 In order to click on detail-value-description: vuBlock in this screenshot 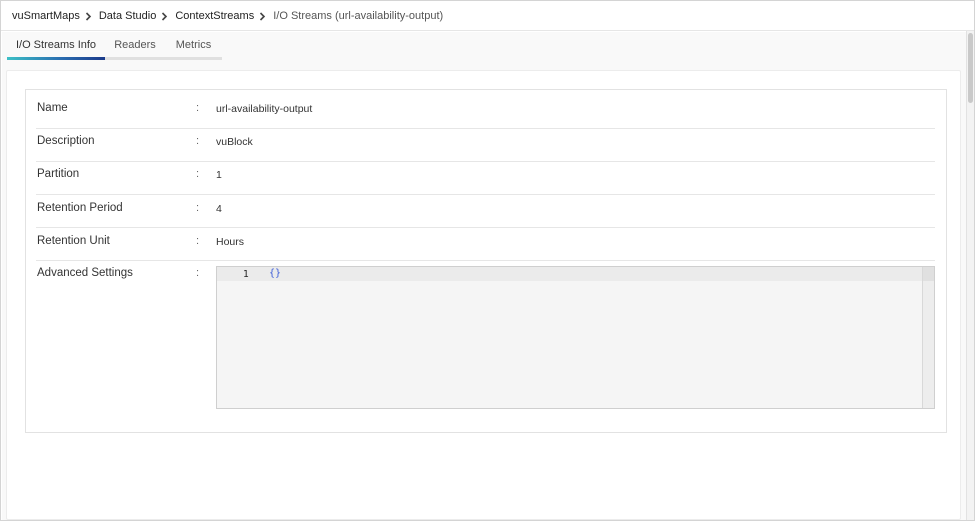, I will do `click(234, 142)`.